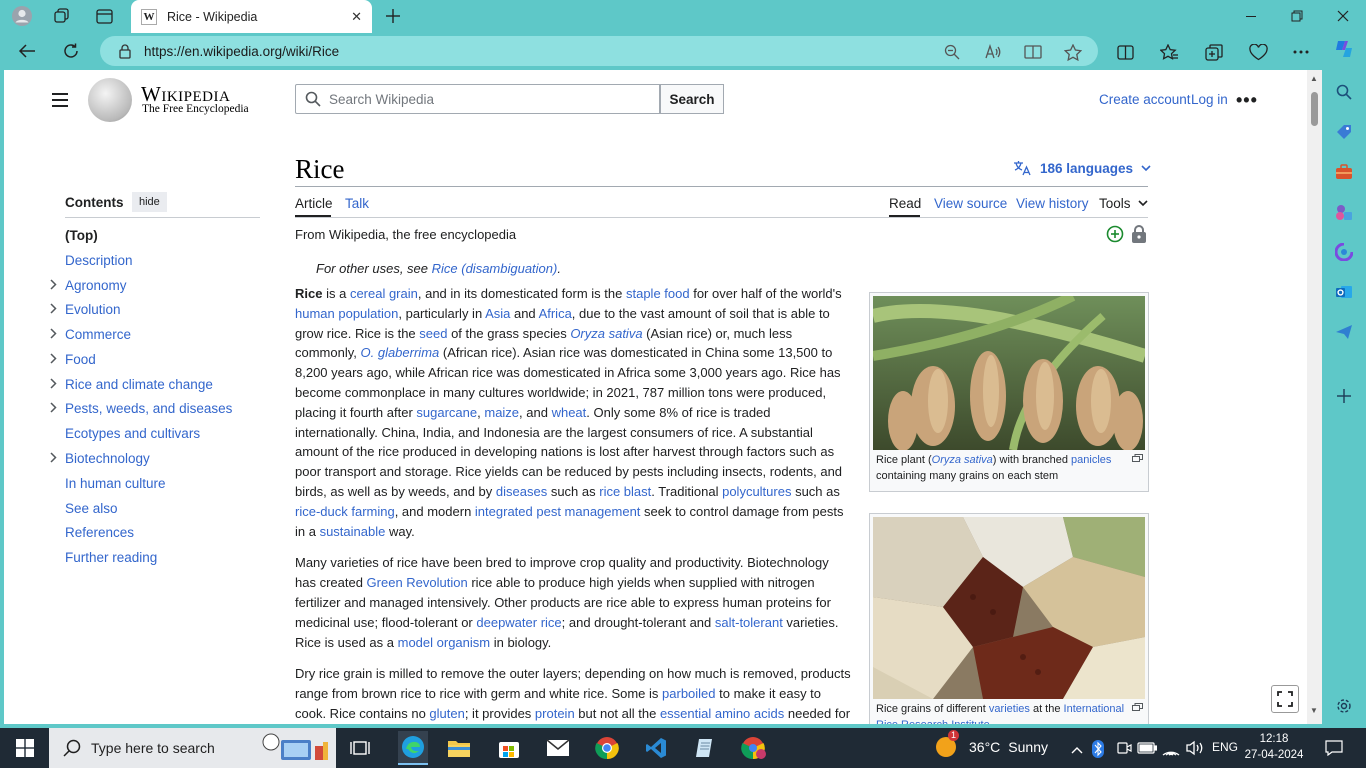 The height and width of the screenshot is (768, 1366). I want to click on start-icon, so click(25, 748).